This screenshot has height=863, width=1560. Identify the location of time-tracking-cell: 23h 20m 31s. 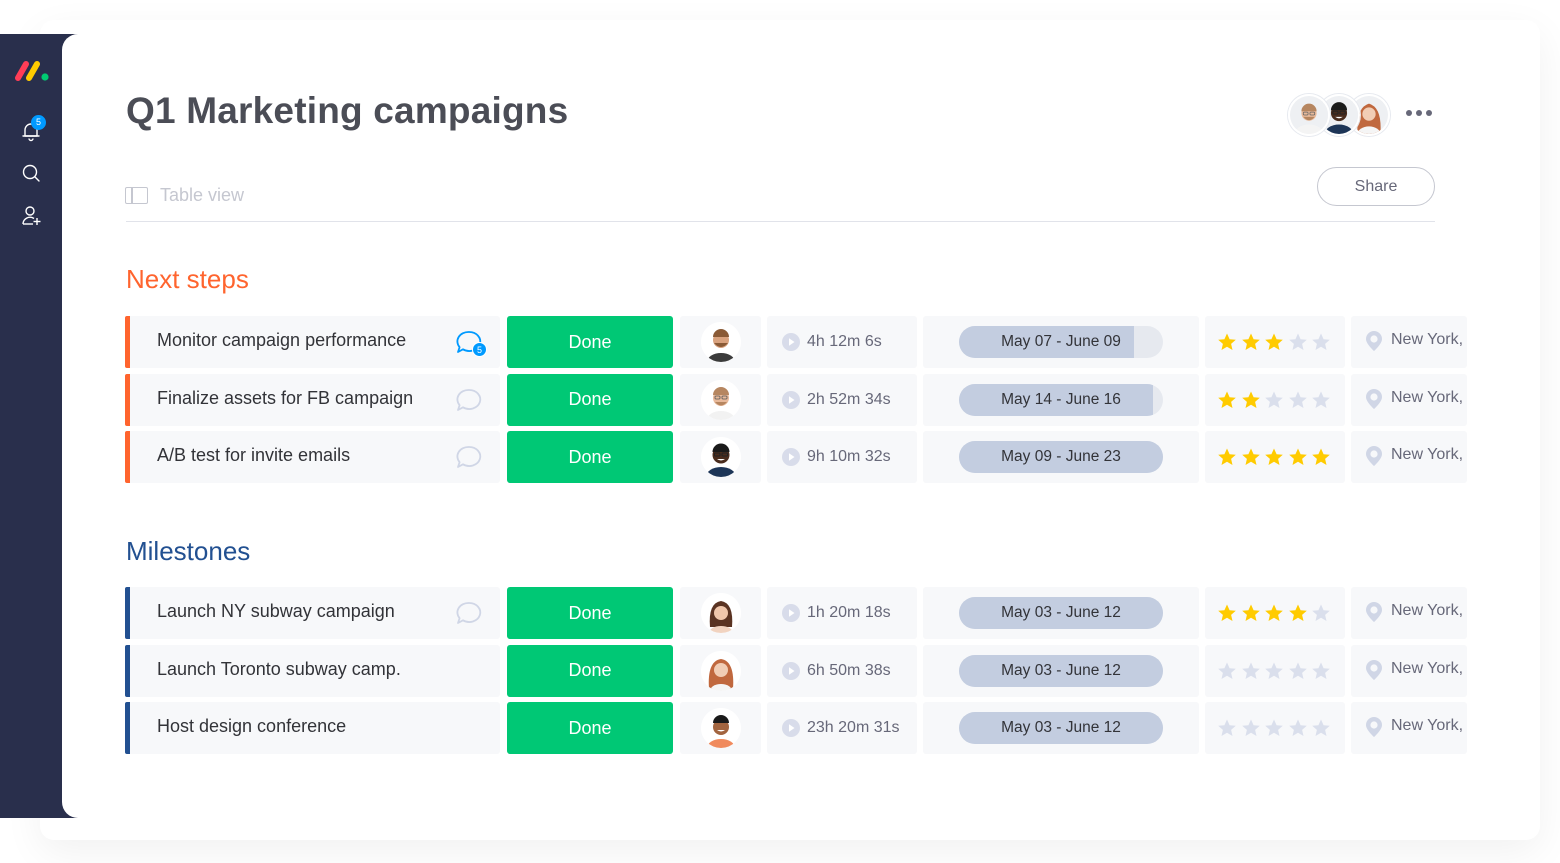
(842, 728).